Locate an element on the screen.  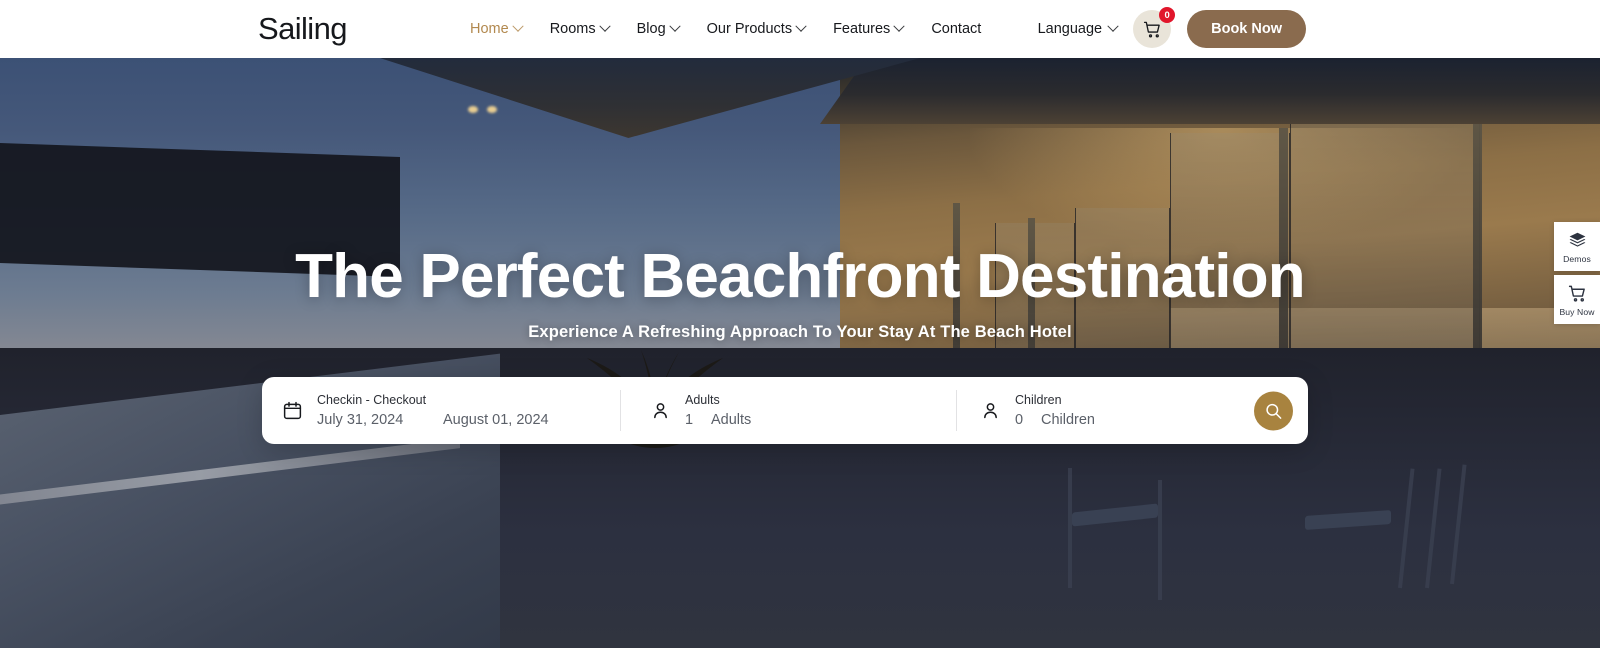
header-actions: Language 0 Book Now is located at coordinates (1171, 27).